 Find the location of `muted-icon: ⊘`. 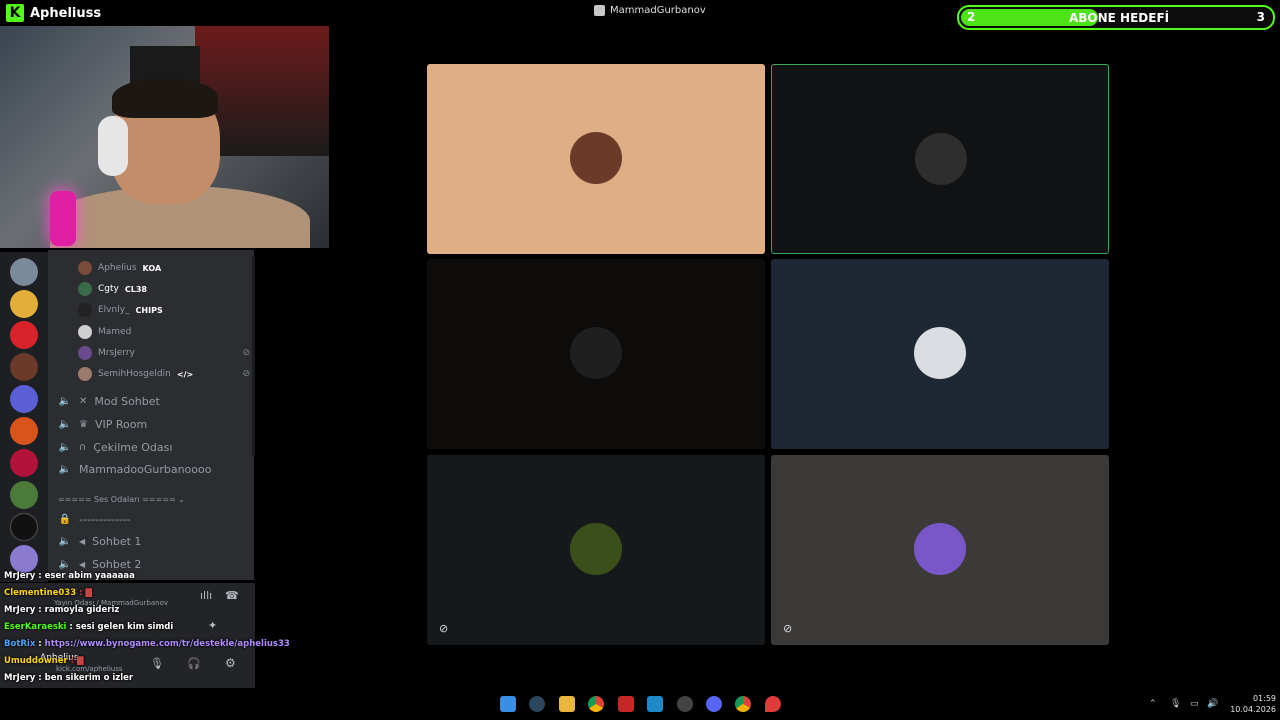

muted-icon: ⊘ is located at coordinates (246, 374).